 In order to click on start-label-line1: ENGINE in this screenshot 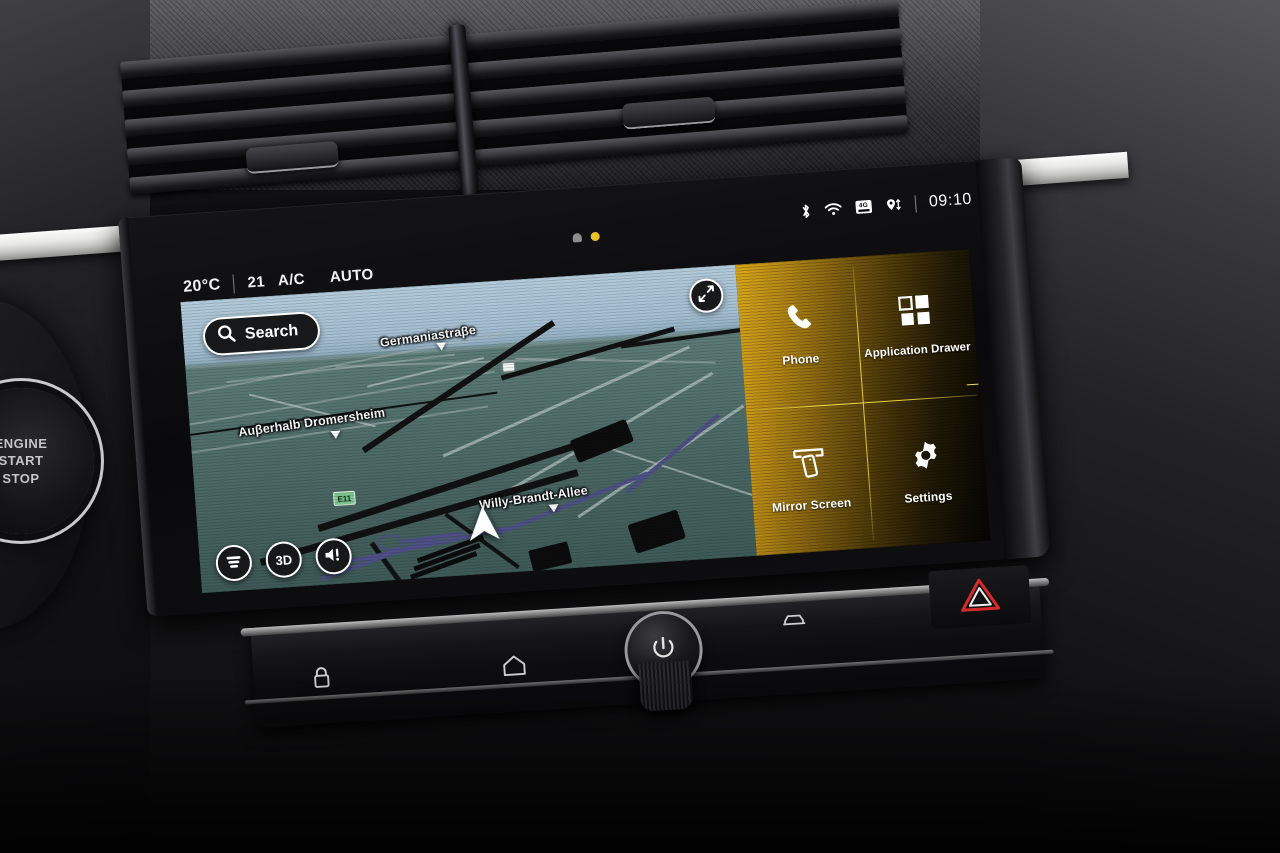, I will do `click(24, 443)`.